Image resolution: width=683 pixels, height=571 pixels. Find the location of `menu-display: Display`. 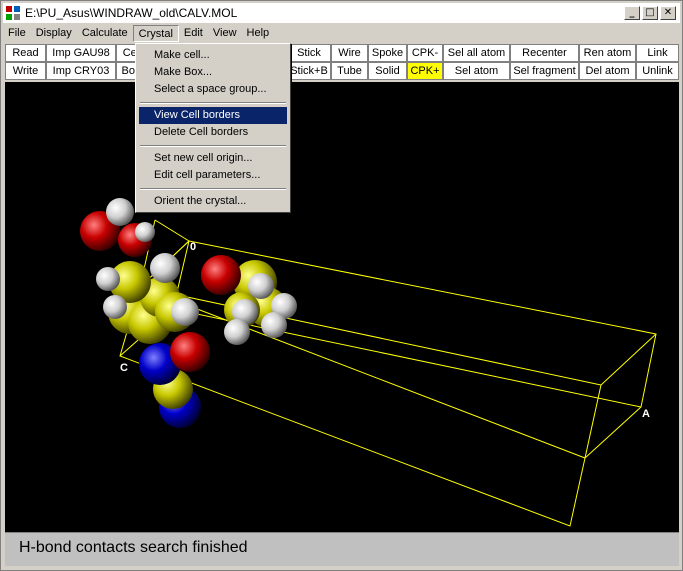

menu-display: Display is located at coordinates (54, 33).